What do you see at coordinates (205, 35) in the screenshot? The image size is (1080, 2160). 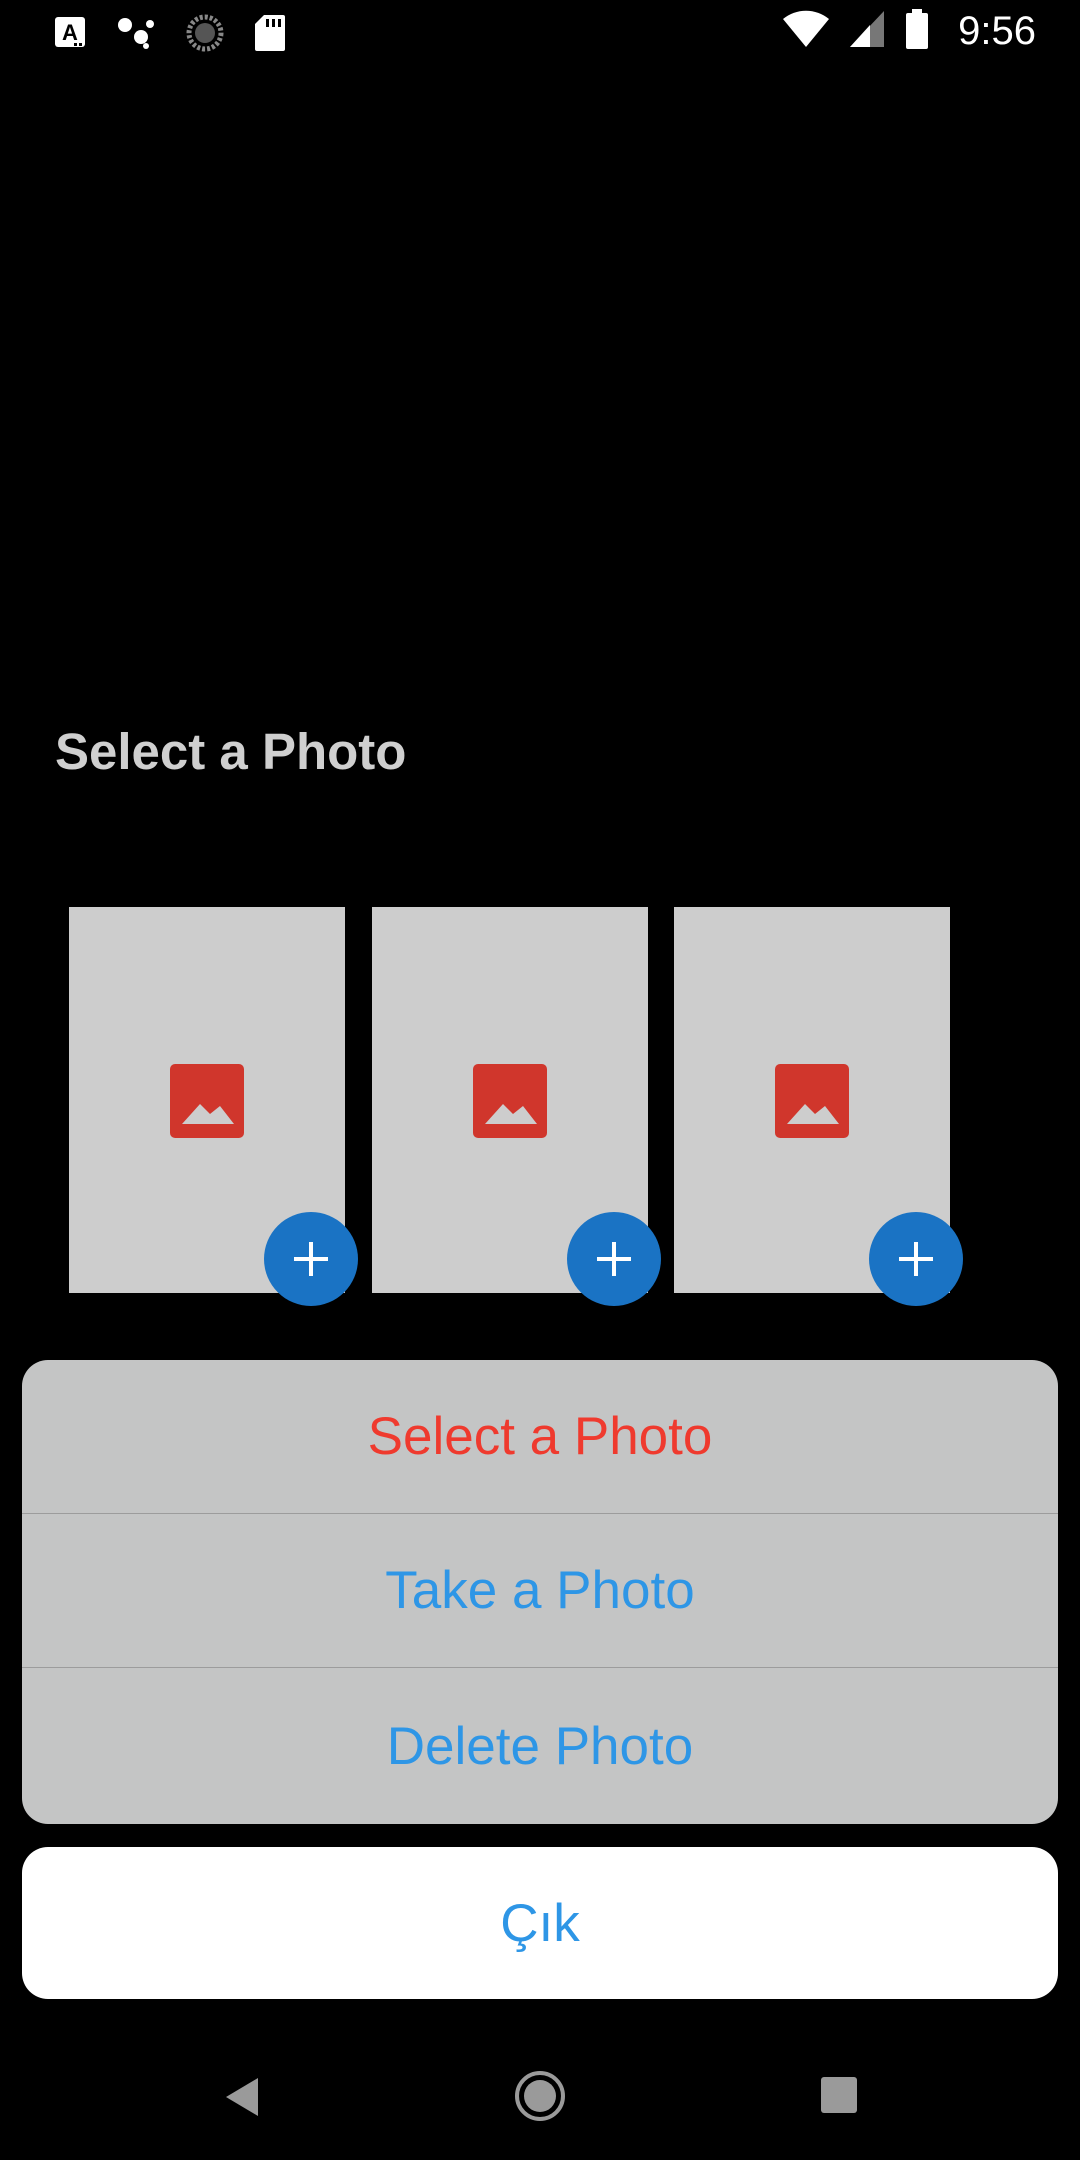 I see `sync-progress-icon` at bounding box center [205, 35].